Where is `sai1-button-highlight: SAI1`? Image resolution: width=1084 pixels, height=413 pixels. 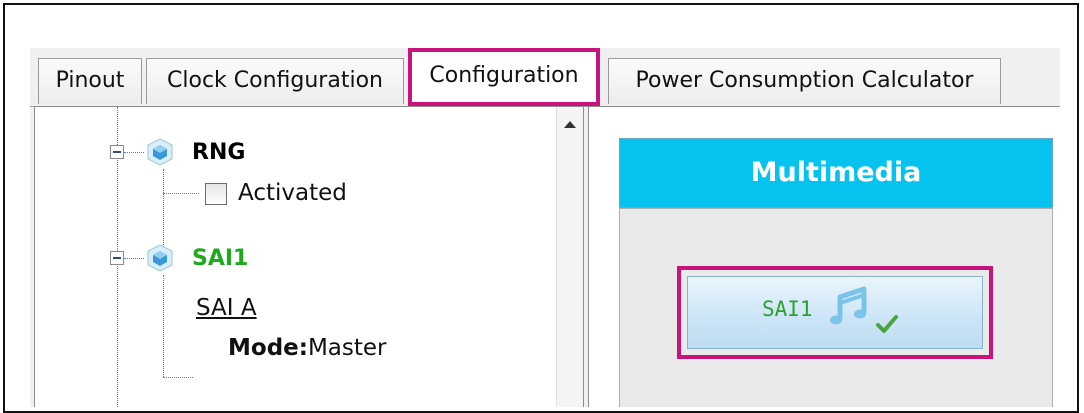 sai1-button-highlight: SAI1 is located at coordinates (835, 312).